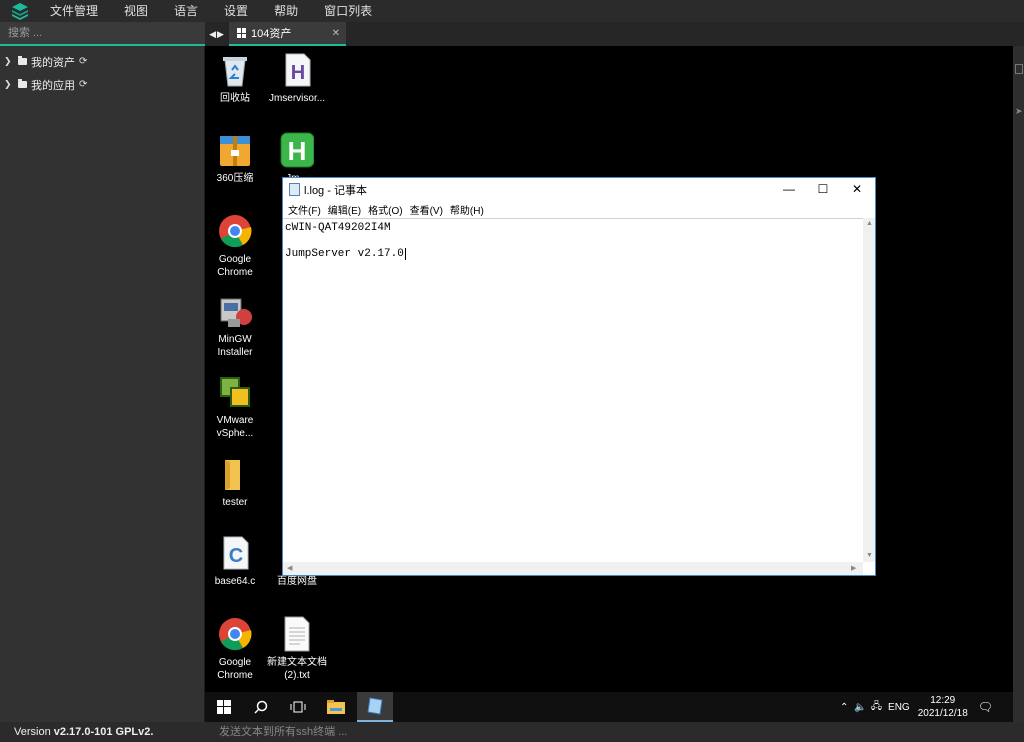 The height and width of the screenshot is (742, 1024). I want to click on desktop-icon-mingw: MinGW Installer, so click(235, 326).